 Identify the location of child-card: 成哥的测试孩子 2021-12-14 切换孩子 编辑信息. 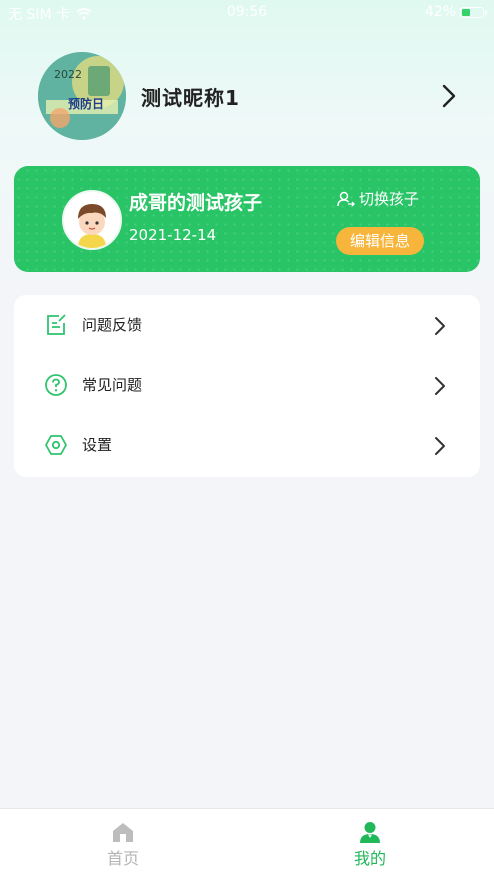
(247, 219).